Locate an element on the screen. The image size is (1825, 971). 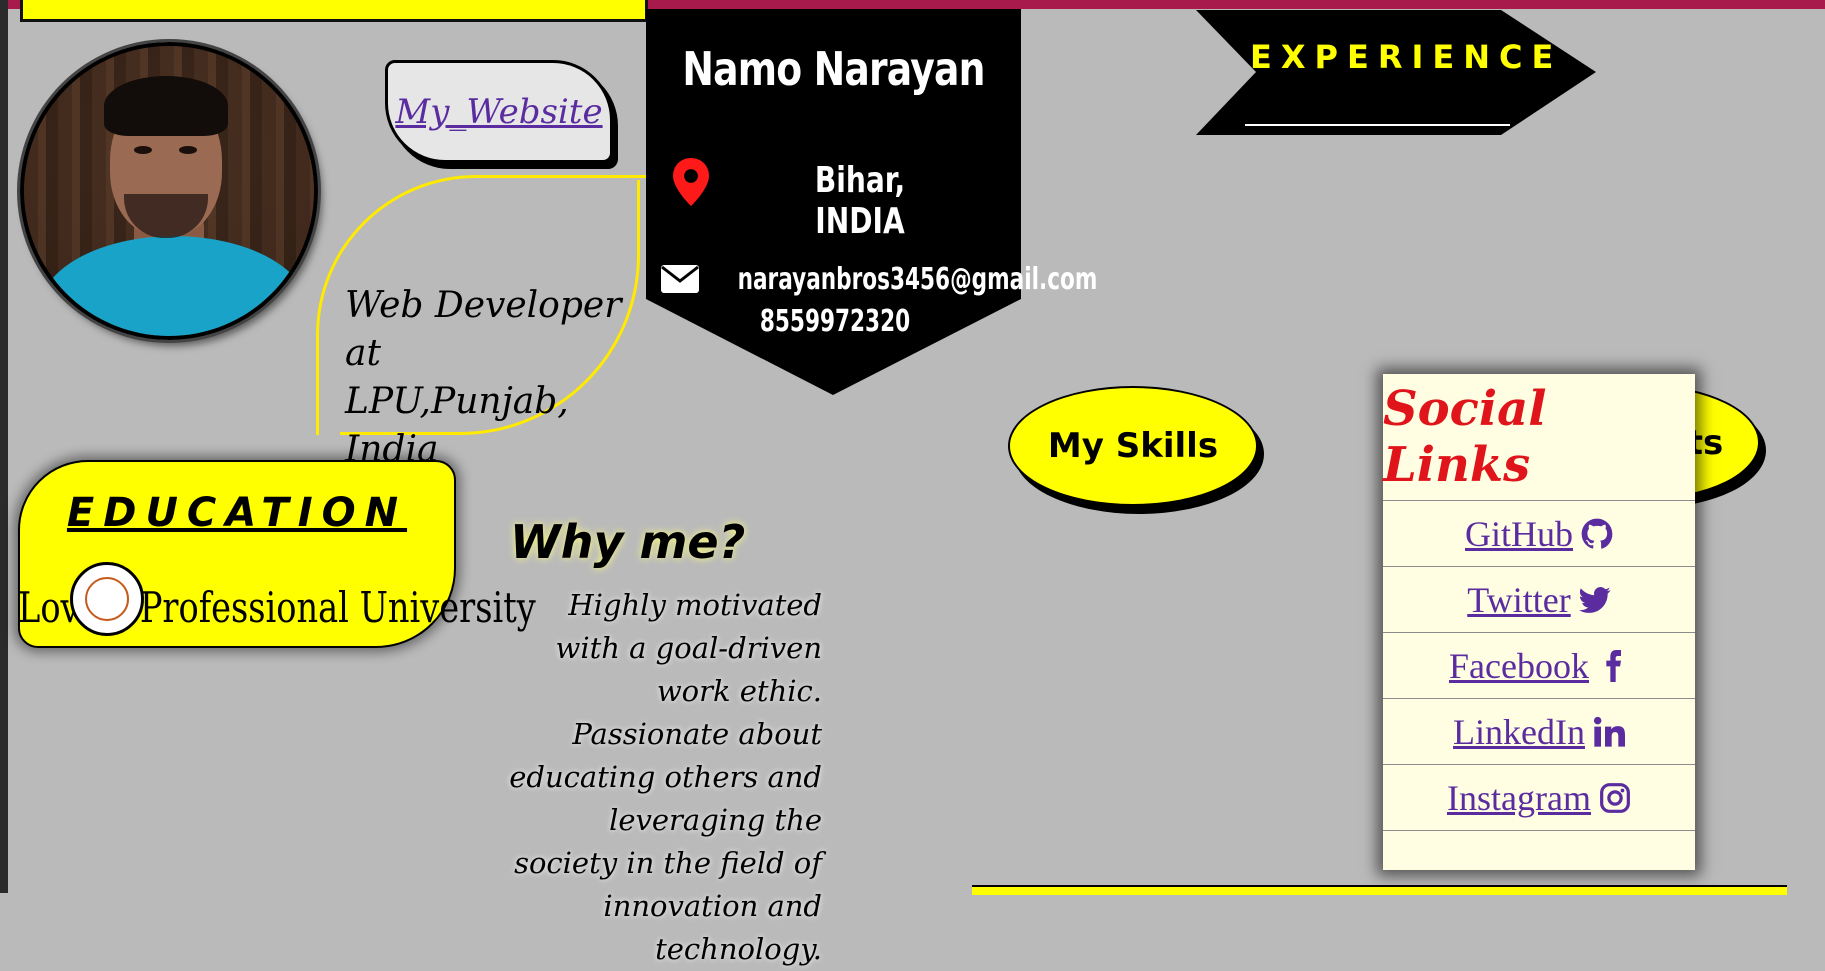
social-row-twitter: Twitter is located at coordinates (1539, 599).